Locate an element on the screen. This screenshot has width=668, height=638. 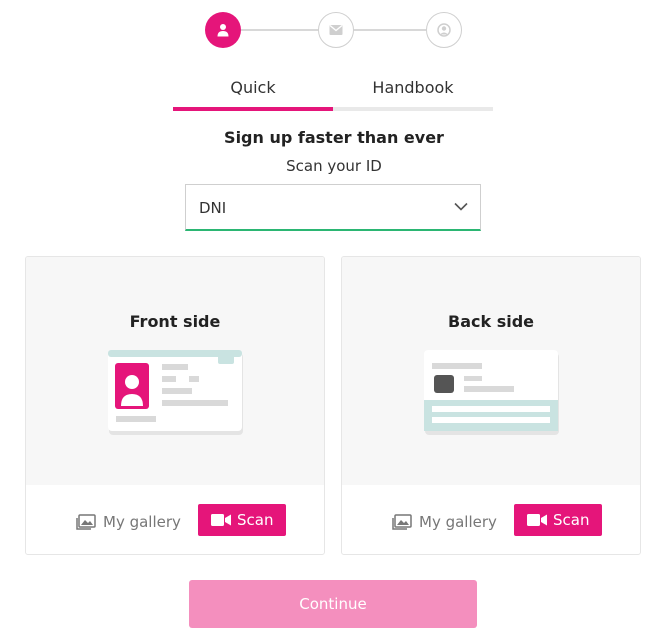
tab-quick-indicator is located at coordinates (253, 109).